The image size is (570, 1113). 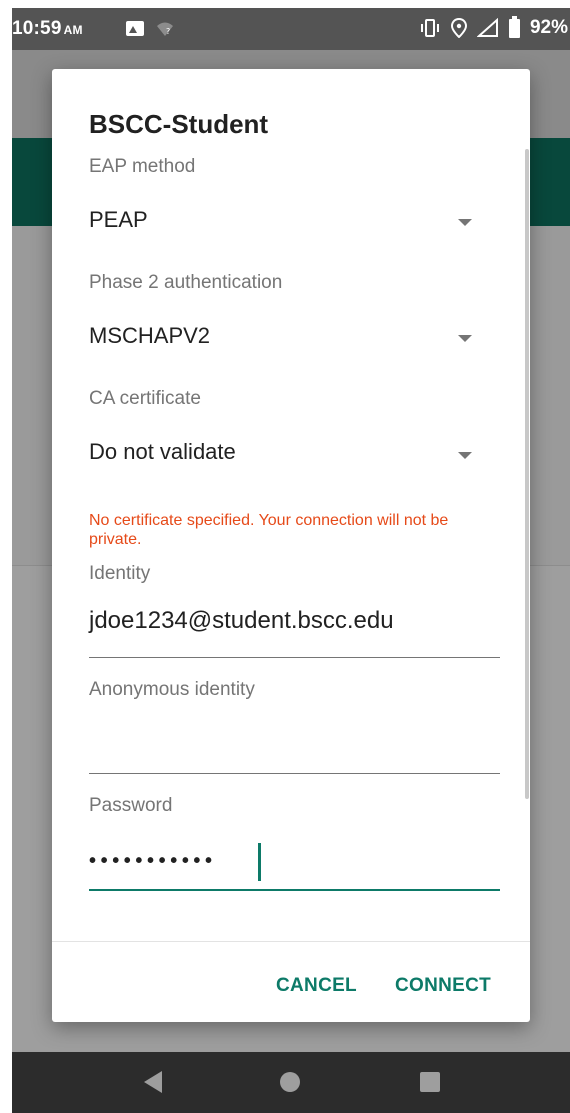 I want to click on identity-input: jdoe1234@student.bscc.edu, so click(x=294, y=632).